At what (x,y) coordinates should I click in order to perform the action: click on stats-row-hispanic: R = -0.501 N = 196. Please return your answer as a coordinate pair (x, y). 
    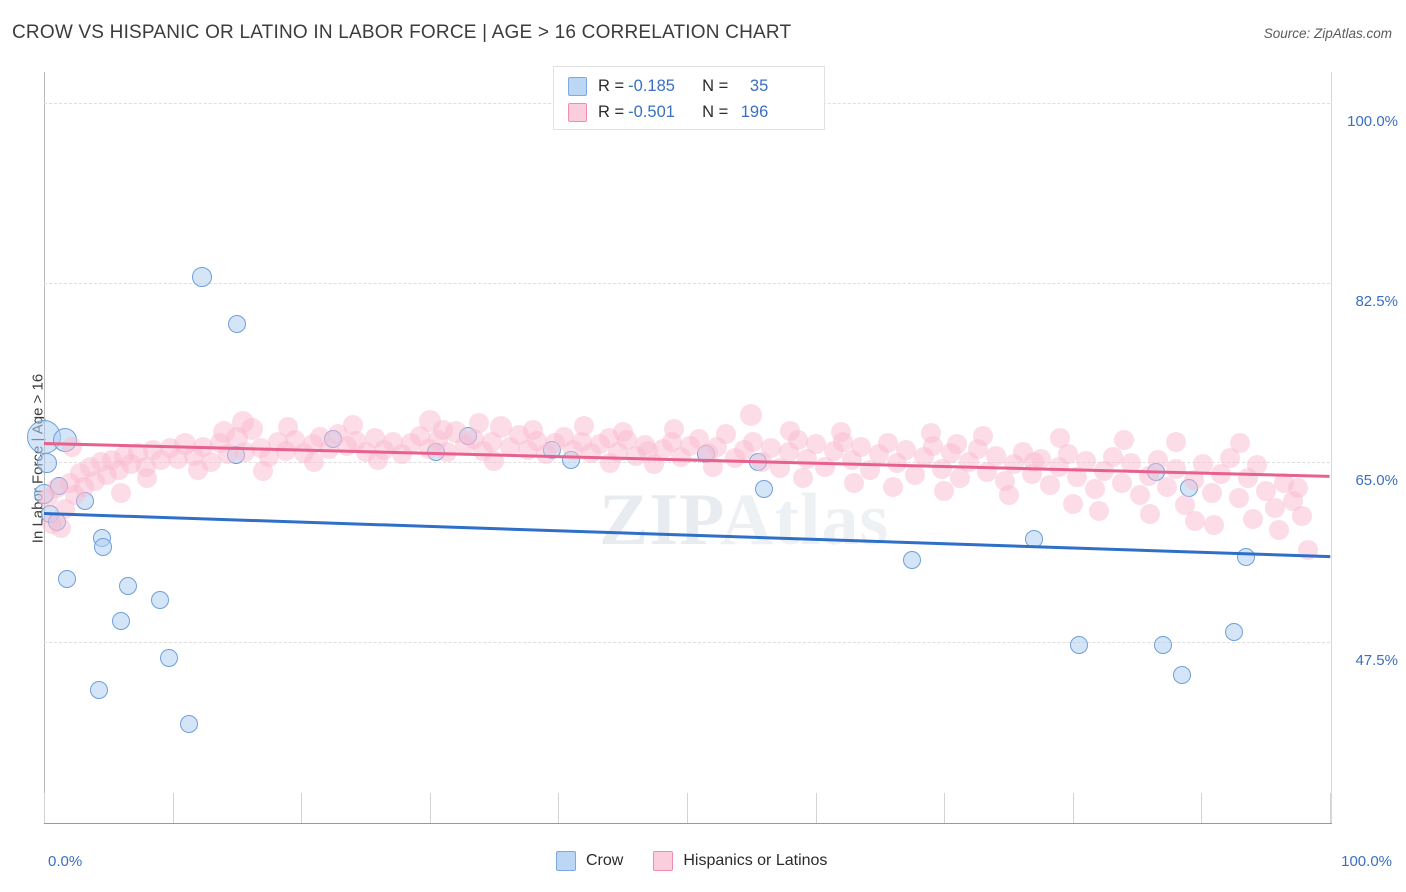
    Looking at the image, I should click on (691, 112).